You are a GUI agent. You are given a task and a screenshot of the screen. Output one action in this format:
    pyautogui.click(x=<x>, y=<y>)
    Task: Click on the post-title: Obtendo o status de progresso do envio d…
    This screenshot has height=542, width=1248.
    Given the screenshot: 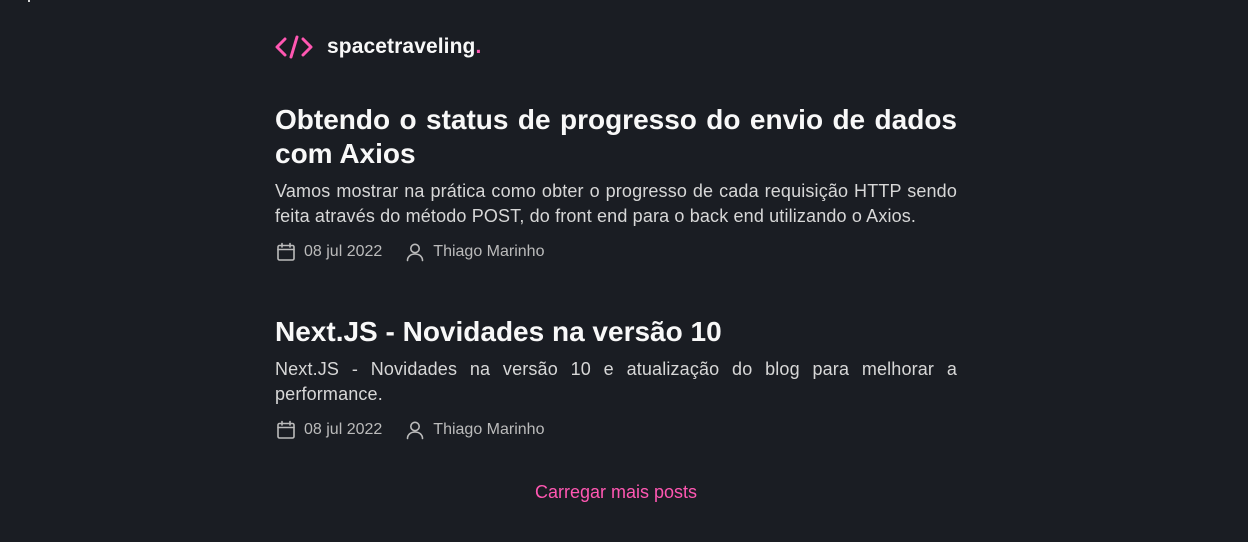 What is the action you would take?
    pyautogui.click(x=616, y=137)
    